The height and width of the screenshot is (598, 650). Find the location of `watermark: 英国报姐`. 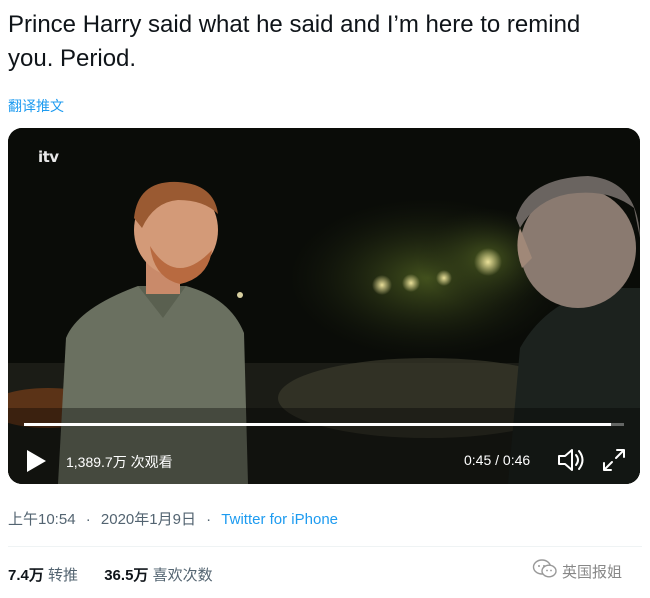

watermark: 英国报姐 is located at coordinates (577, 571).